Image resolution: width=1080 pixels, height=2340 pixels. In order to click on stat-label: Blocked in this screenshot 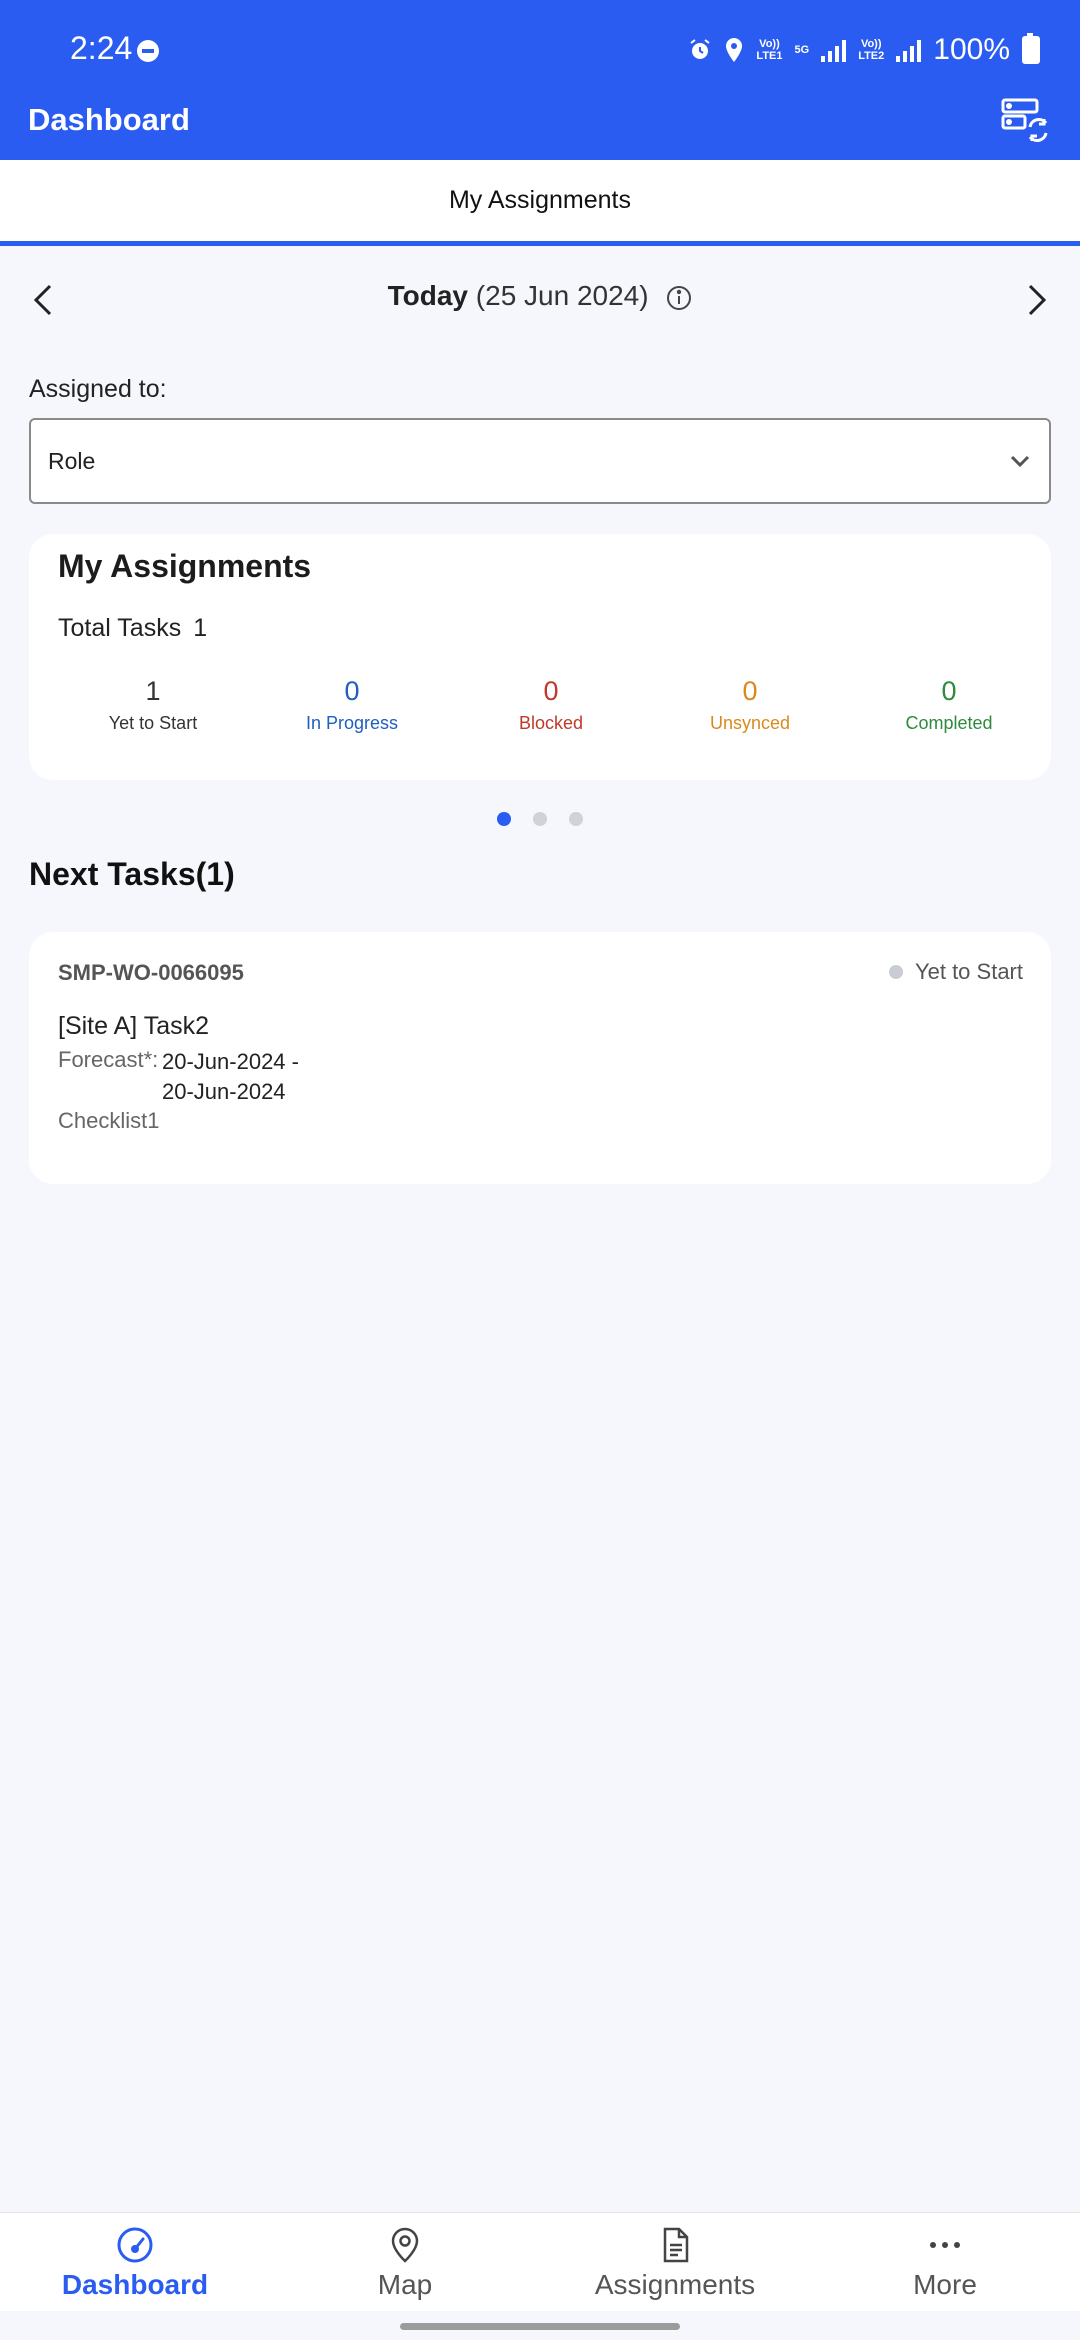, I will do `click(551, 723)`.